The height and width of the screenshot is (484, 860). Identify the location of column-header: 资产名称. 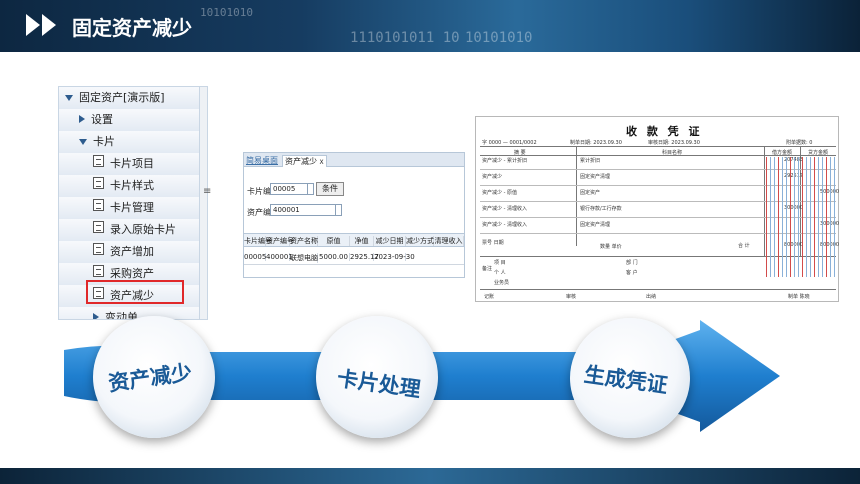
(304, 241).